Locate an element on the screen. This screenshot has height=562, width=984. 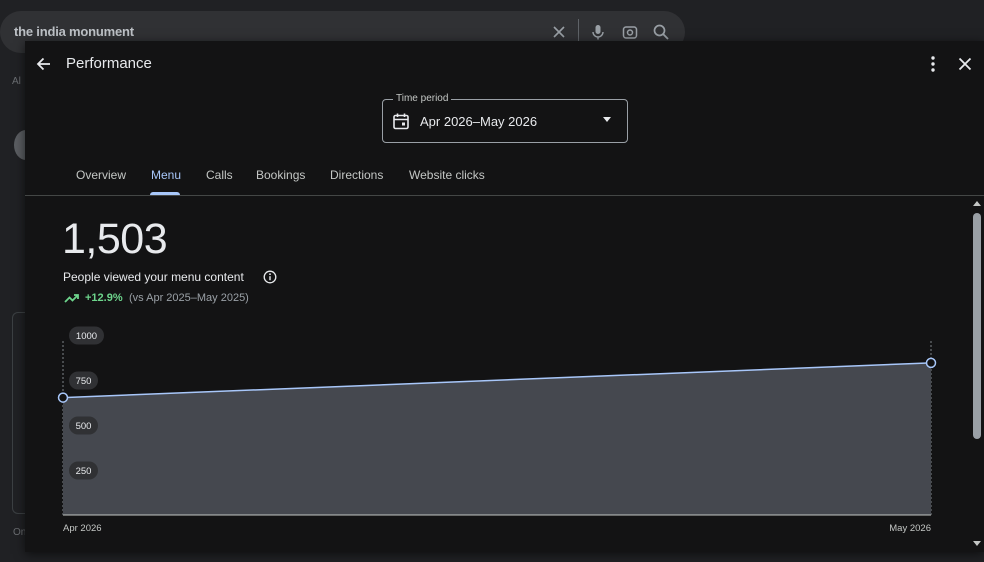
tab-bookings: Bookings is located at coordinates (280, 175).